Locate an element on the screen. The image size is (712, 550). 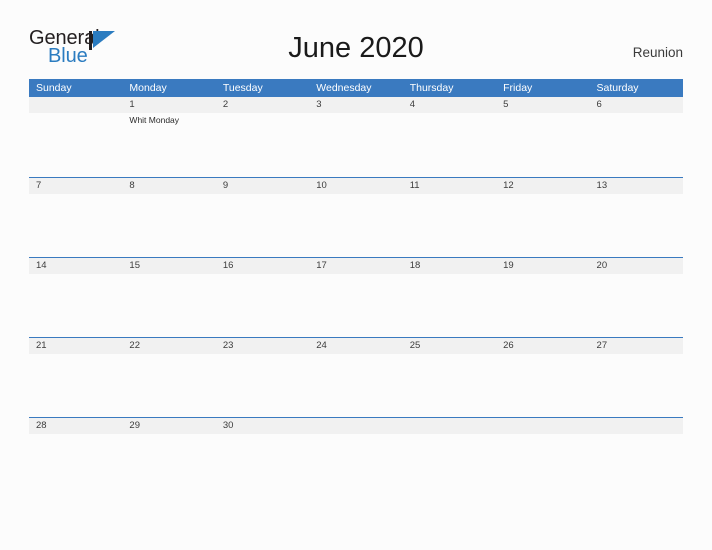
weekday-header-thursday: Thursday is located at coordinates (431, 88).